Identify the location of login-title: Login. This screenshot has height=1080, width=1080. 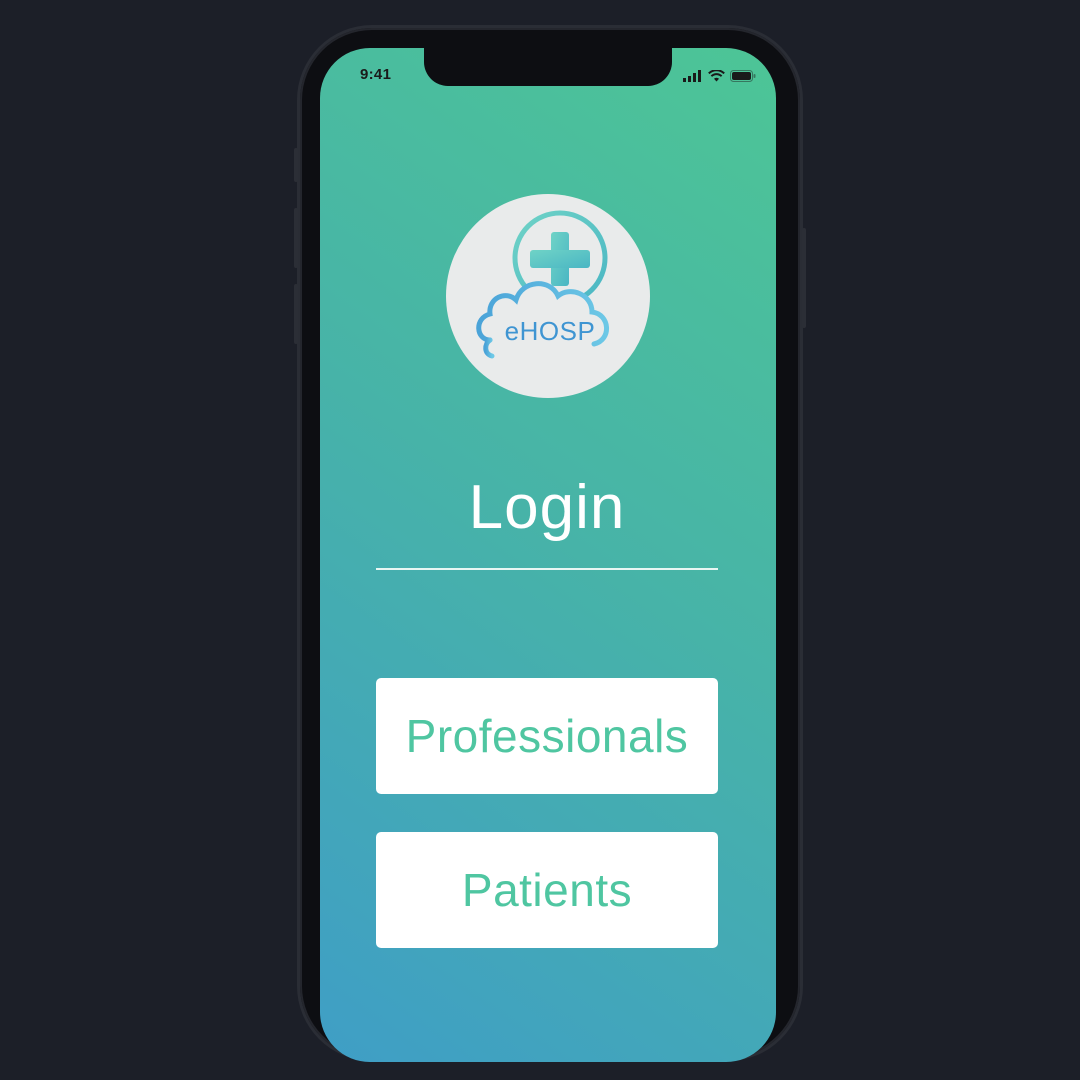
(547, 507).